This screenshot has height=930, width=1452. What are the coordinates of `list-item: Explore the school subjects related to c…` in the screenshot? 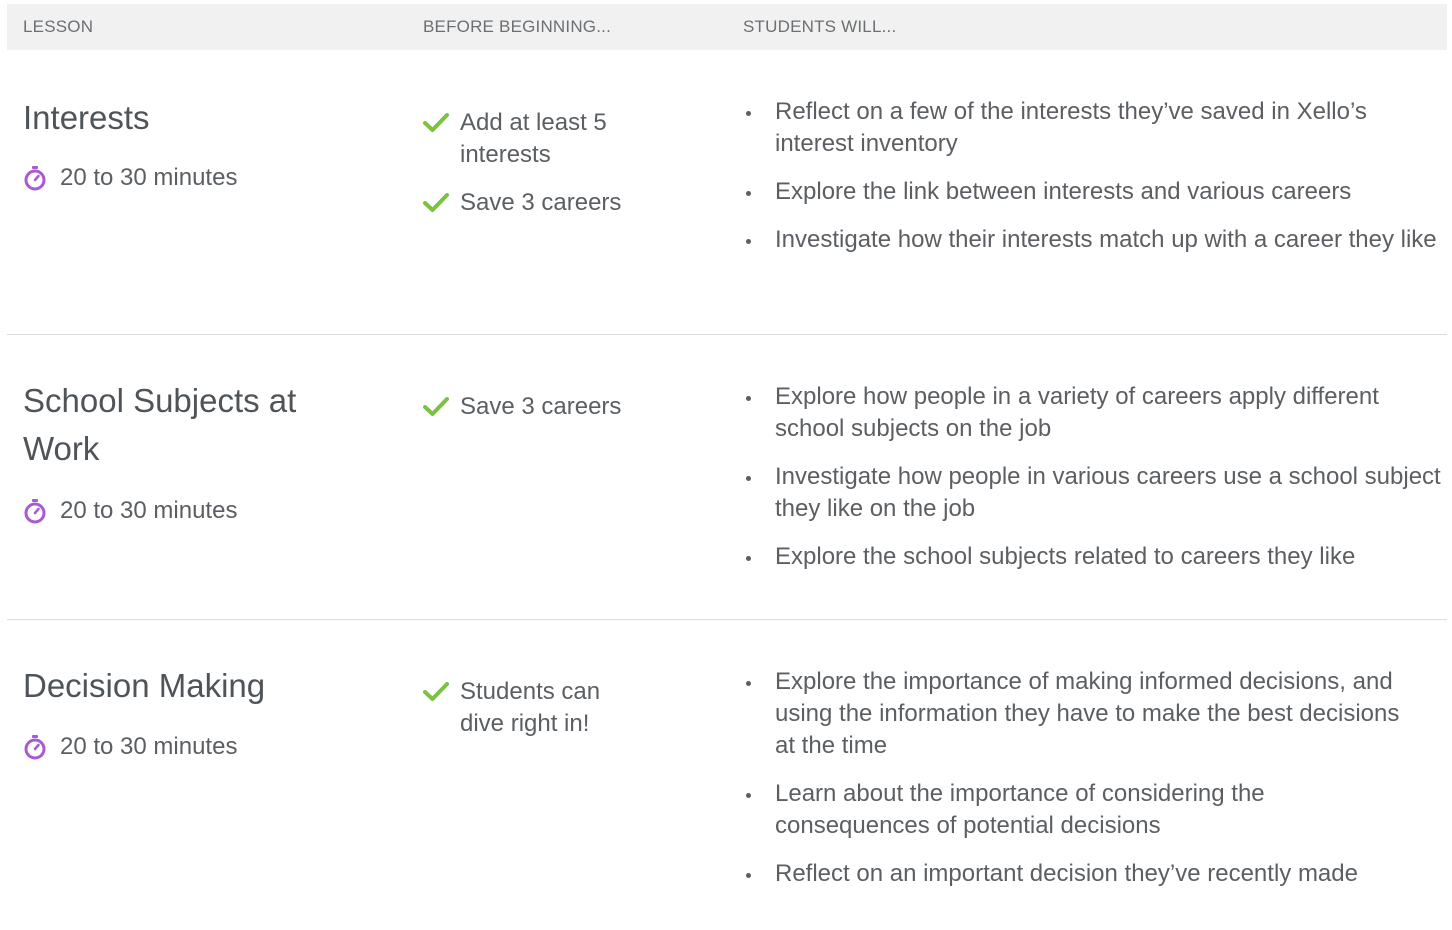 It's located at (1093, 557).